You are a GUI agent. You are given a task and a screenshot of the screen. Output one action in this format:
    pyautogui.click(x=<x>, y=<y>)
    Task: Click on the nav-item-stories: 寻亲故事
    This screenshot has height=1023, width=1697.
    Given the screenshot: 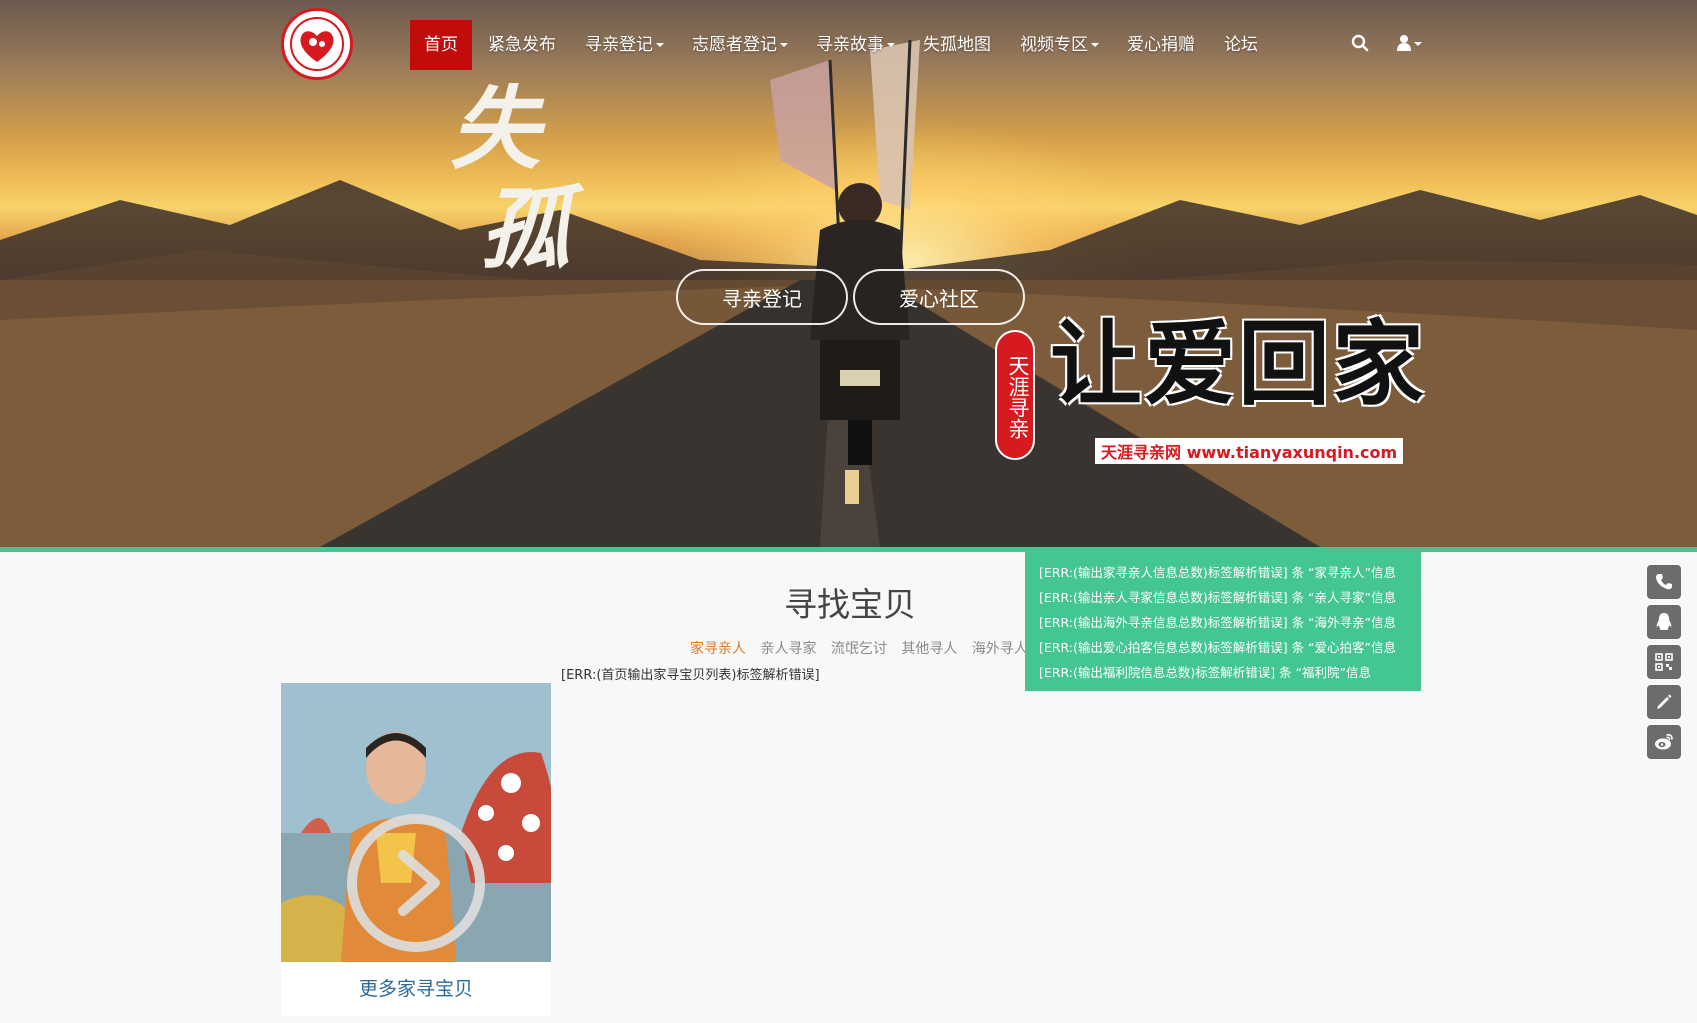 What is the action you would take?
    pyautogui.click(x=855, y=45)
    